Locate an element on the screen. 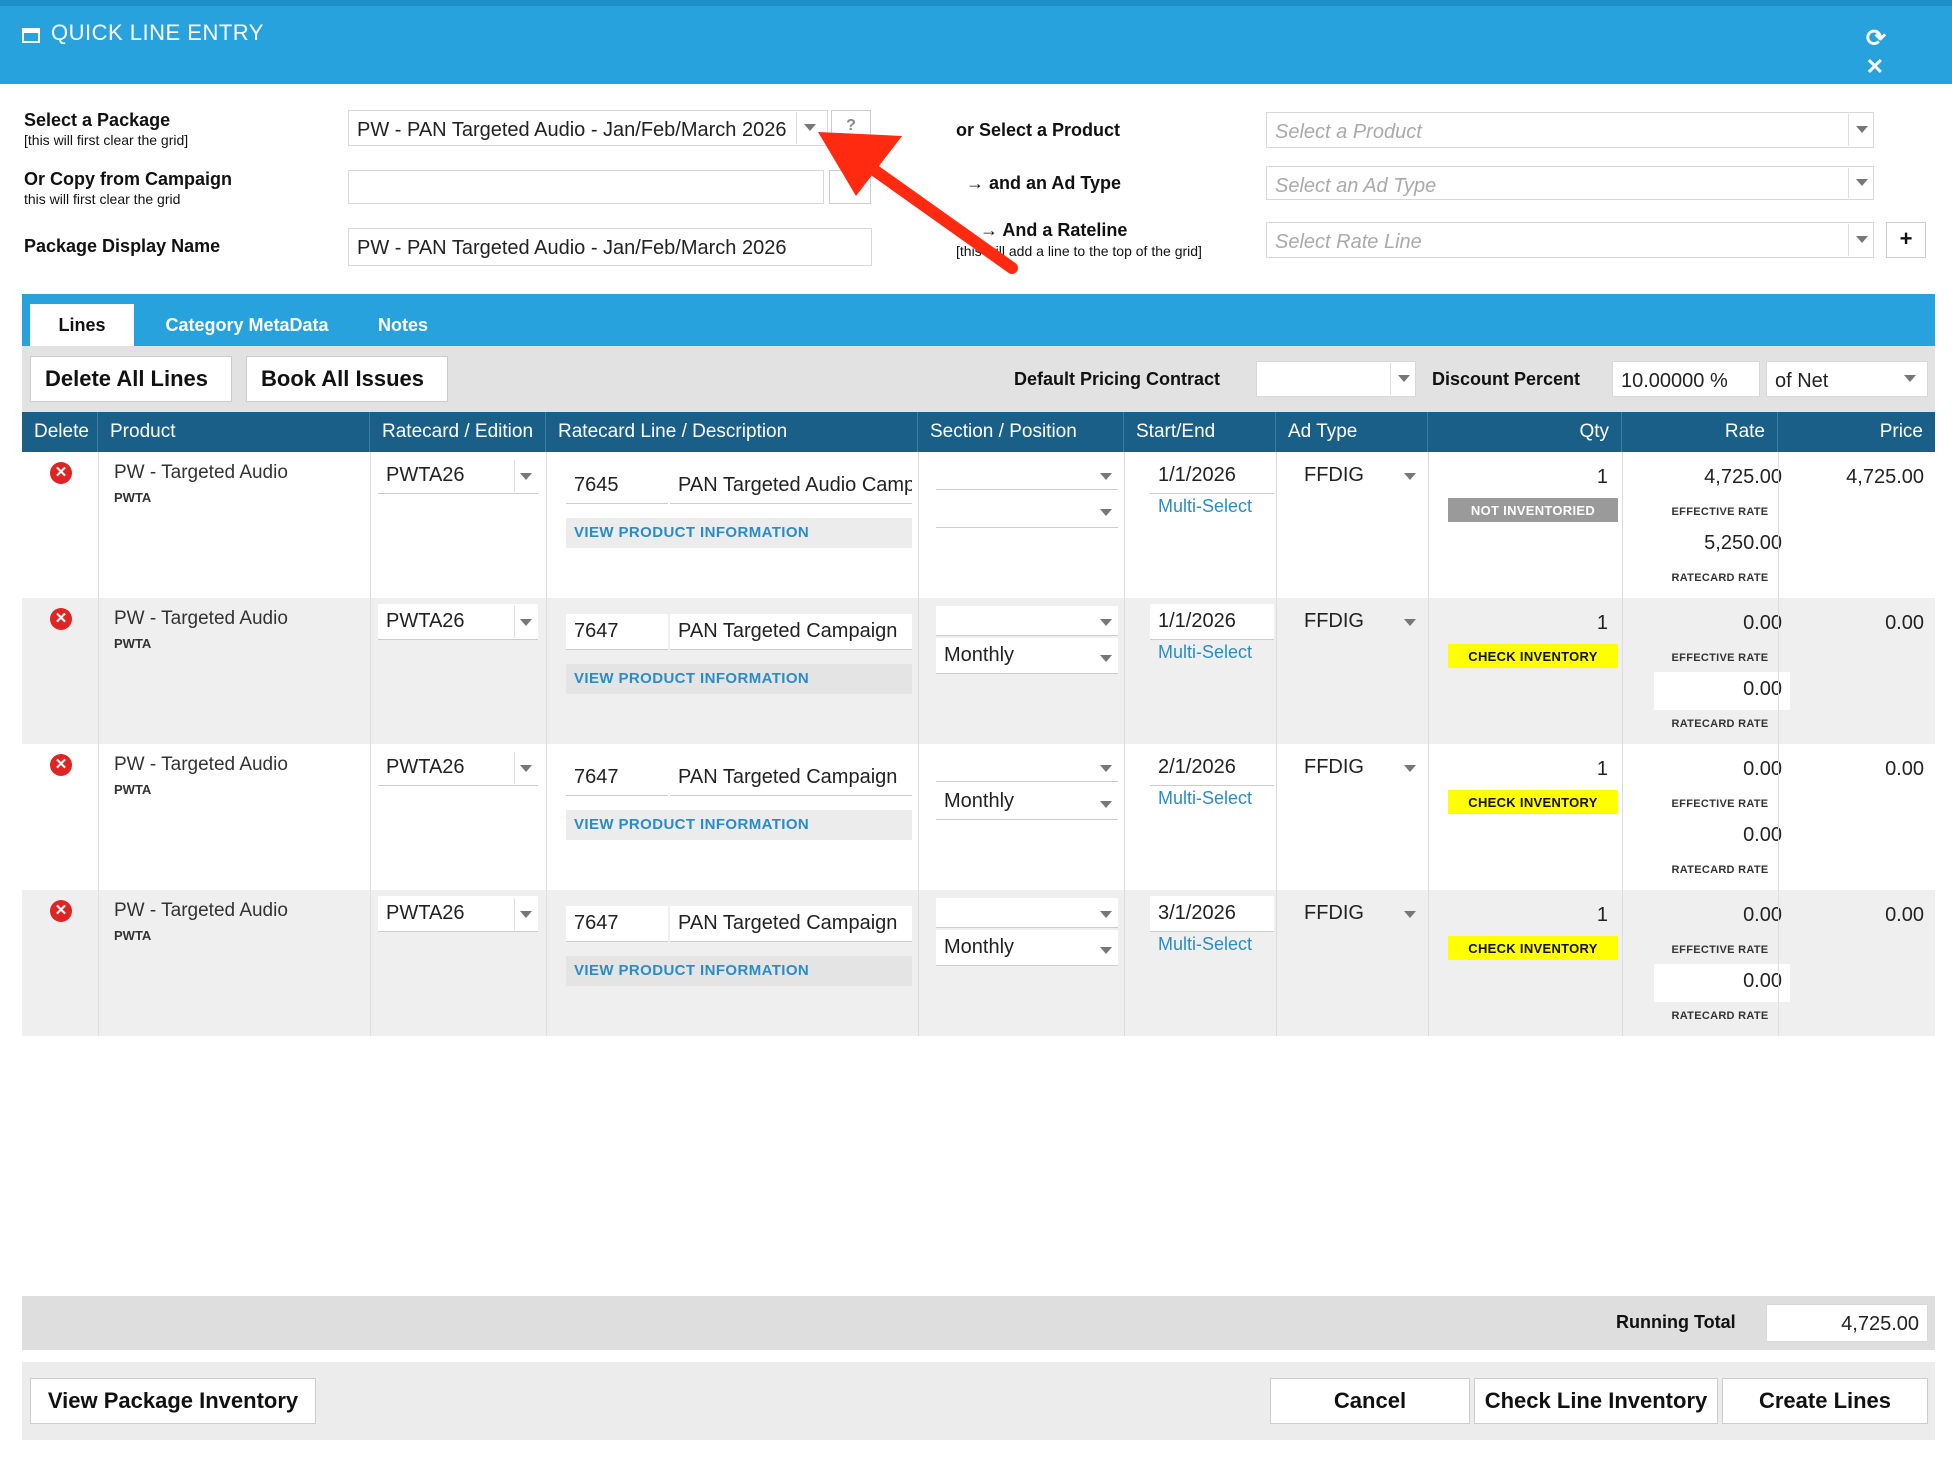 Image resolution: width=1952 pixels, height=1484 pixels. running-total-label: Running Total is located at coordinates (1676, 1322).